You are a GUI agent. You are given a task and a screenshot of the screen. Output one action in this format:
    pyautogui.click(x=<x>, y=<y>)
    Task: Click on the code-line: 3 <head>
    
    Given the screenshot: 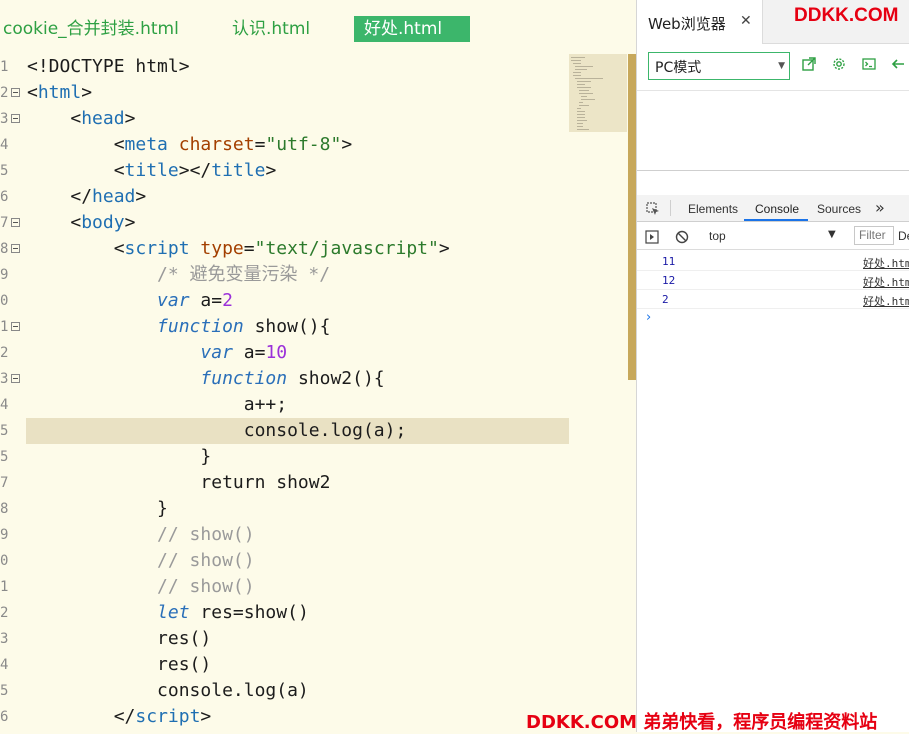 What is the action you would take?
    pyautogui.click(x=284, y=119)
    